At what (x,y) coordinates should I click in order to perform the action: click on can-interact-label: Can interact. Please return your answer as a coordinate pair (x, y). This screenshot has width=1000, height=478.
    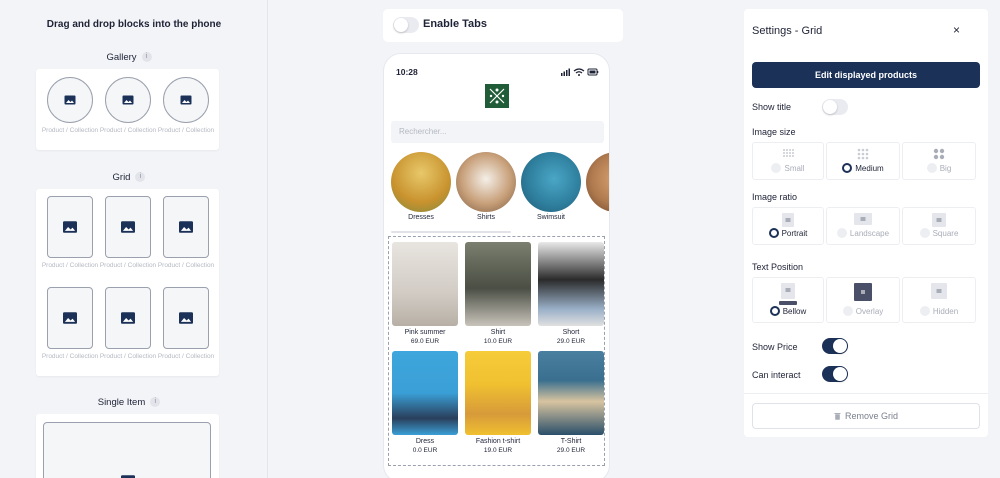
    Looking at the image, I should click on (776, 375).